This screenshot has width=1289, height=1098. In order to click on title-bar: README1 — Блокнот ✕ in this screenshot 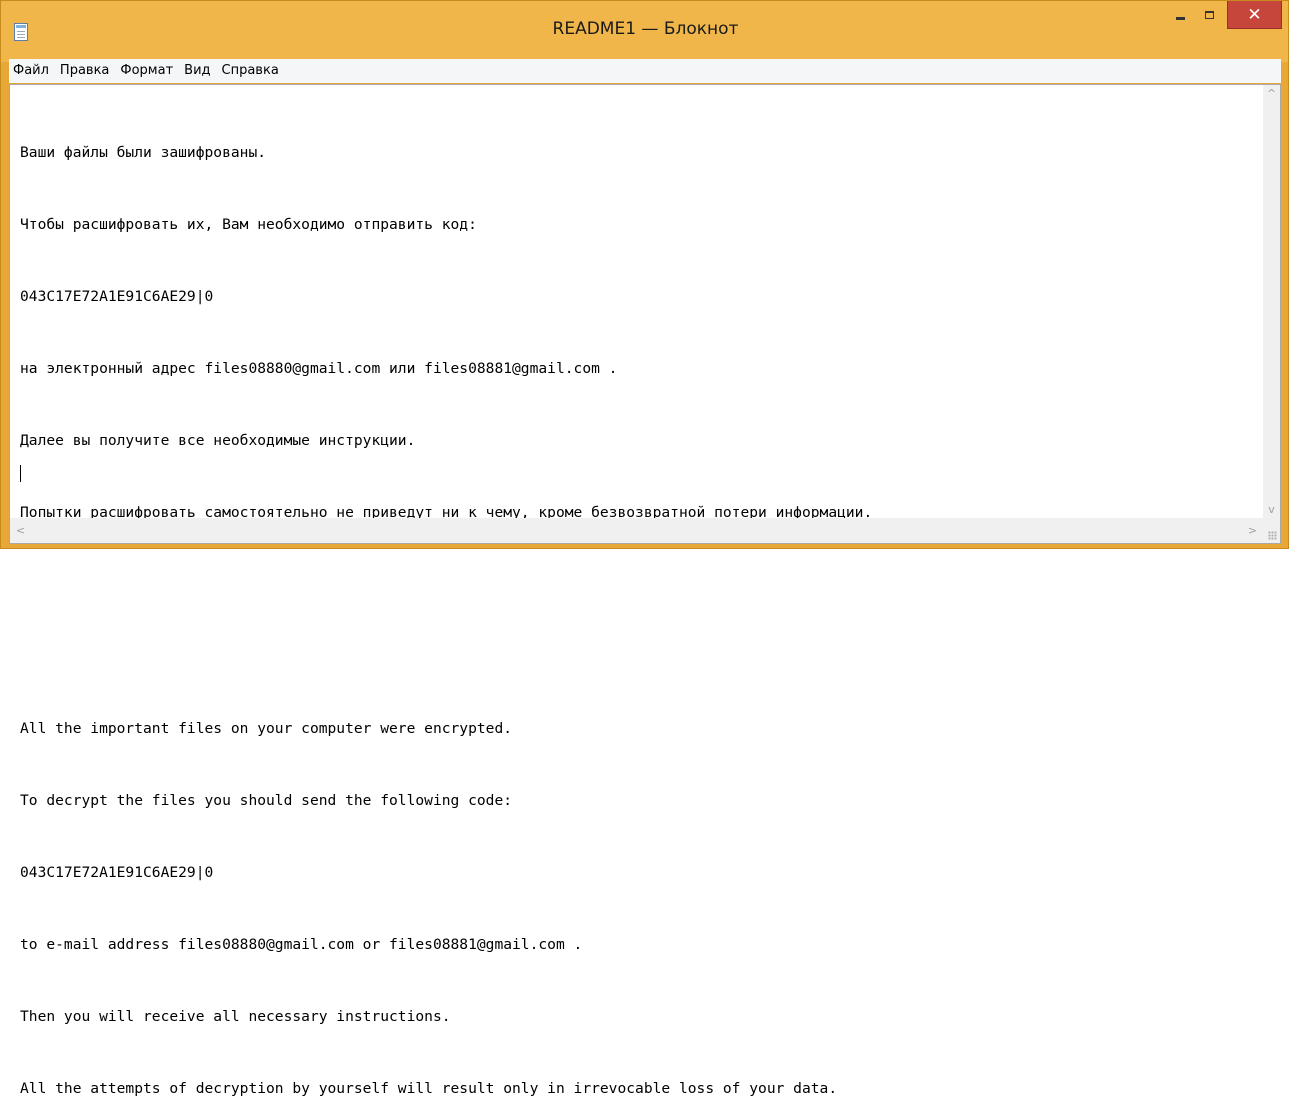, I will do `click(644, 31)`.